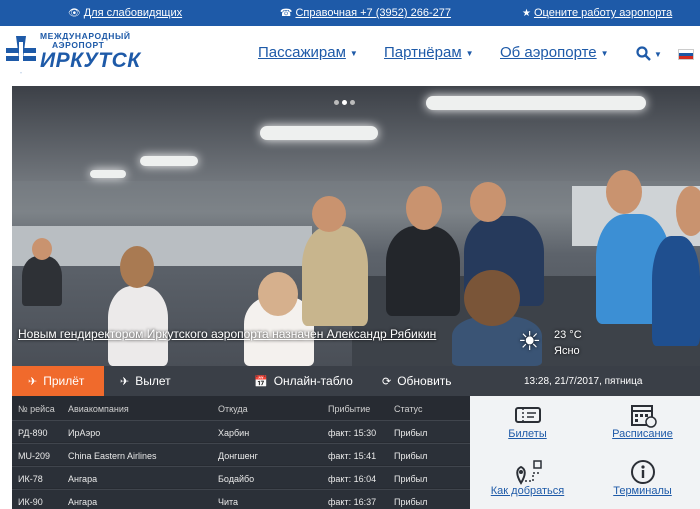  Describe the element at coordinates (133, 13) in the screenshot. I see `accessibility-label: Для слабовидящих` at that location.